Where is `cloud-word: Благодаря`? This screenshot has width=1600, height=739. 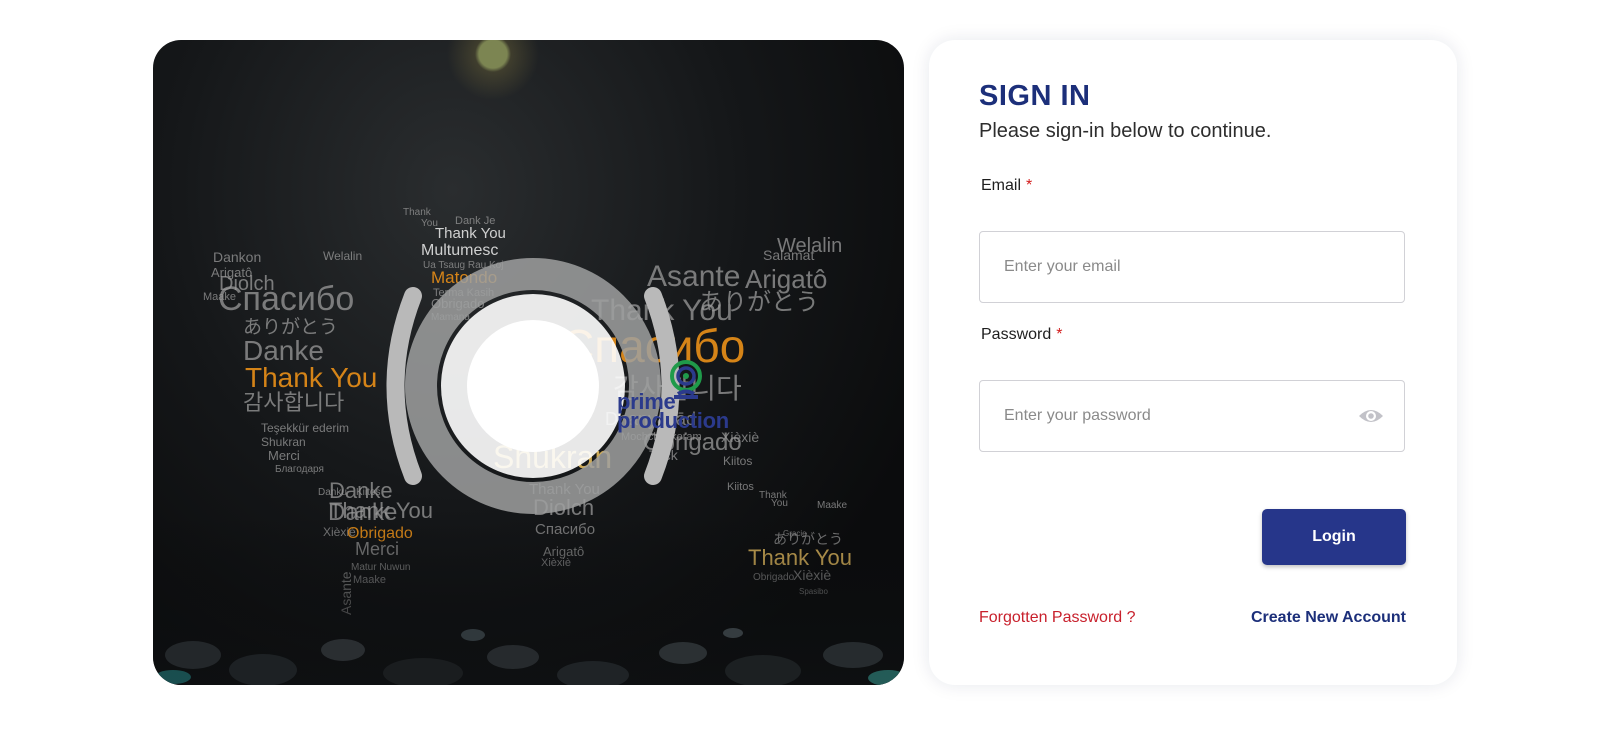 cloud-word: Благодаря is located at coordinates (299, 469).